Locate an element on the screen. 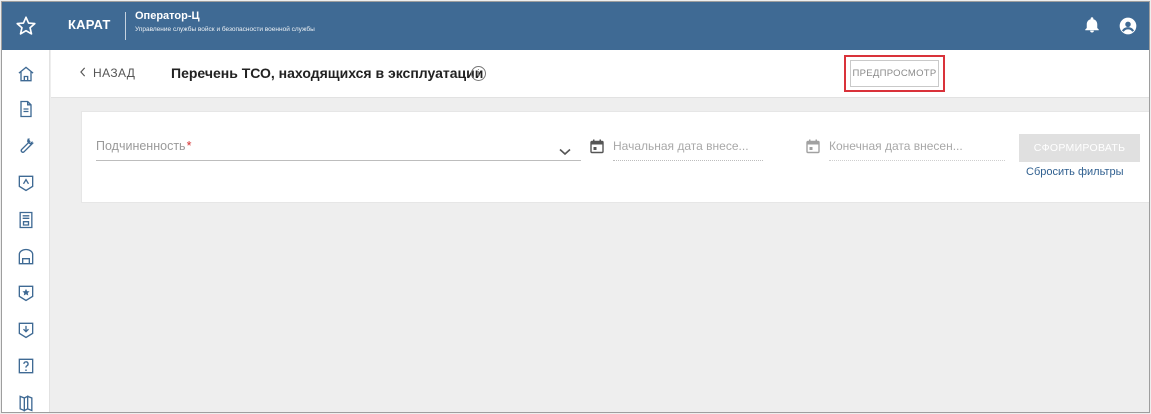 The height and width of the screenshot is (414, 1151). chevron-down-icon is located at coordinates (565, 152).